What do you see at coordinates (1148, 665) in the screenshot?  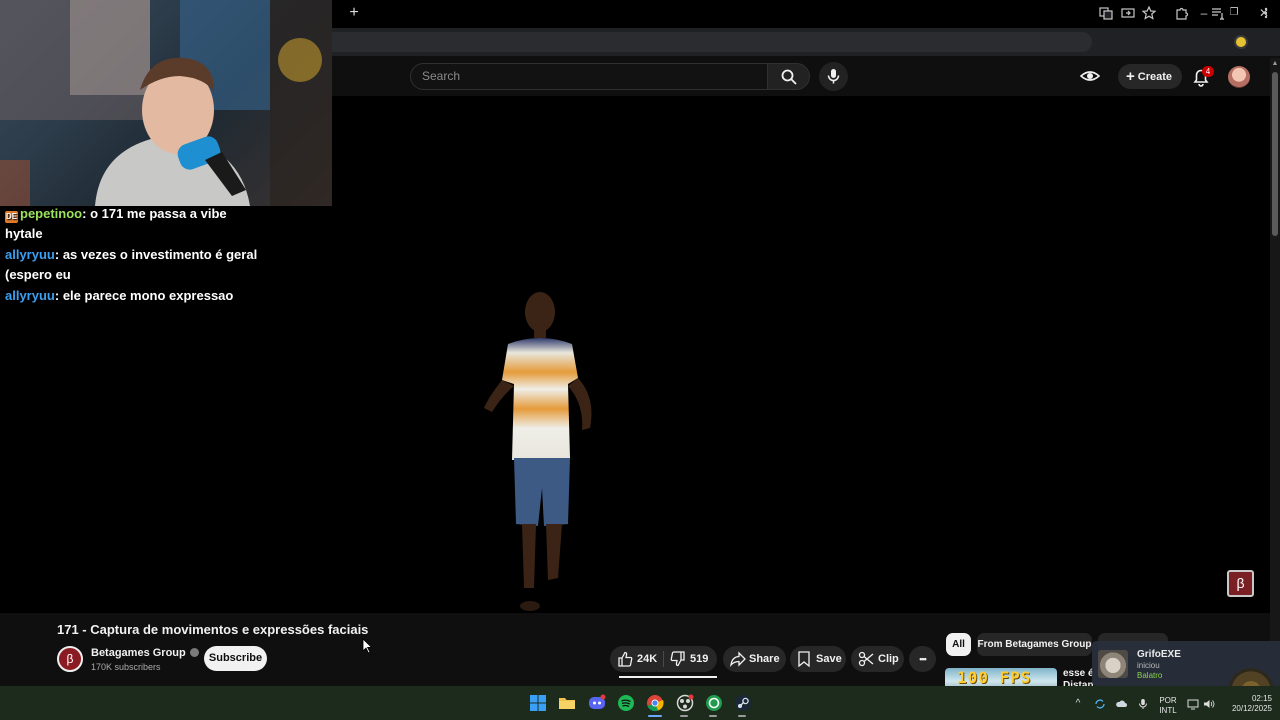 I see `friend-status: iniciou` at bounding box center [1148, 665].